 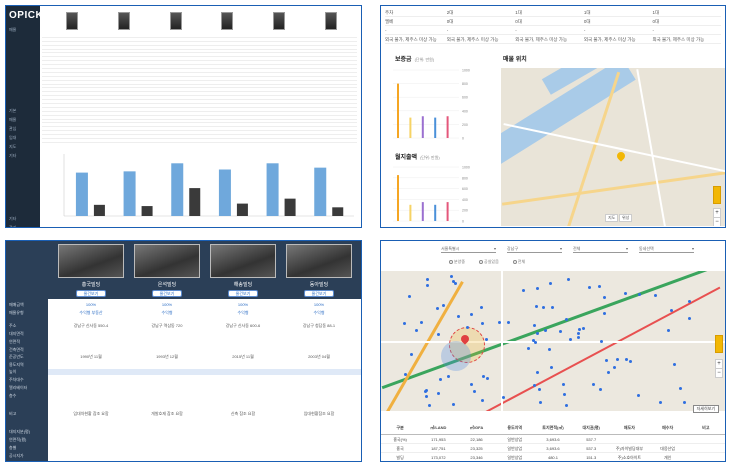 What do you see at coordinates (23, 146) in the screenshot?
I see `sidebar-item: 지도` at bounding box center [23, 146].